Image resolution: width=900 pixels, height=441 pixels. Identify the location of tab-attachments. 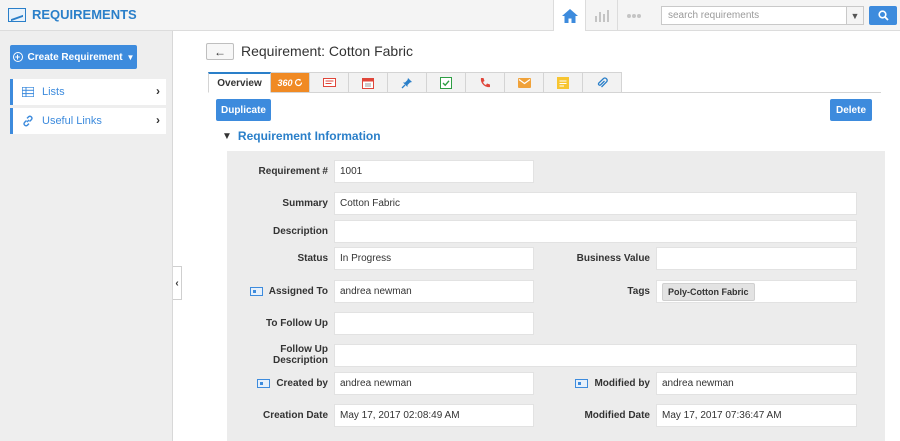
(602, 82).